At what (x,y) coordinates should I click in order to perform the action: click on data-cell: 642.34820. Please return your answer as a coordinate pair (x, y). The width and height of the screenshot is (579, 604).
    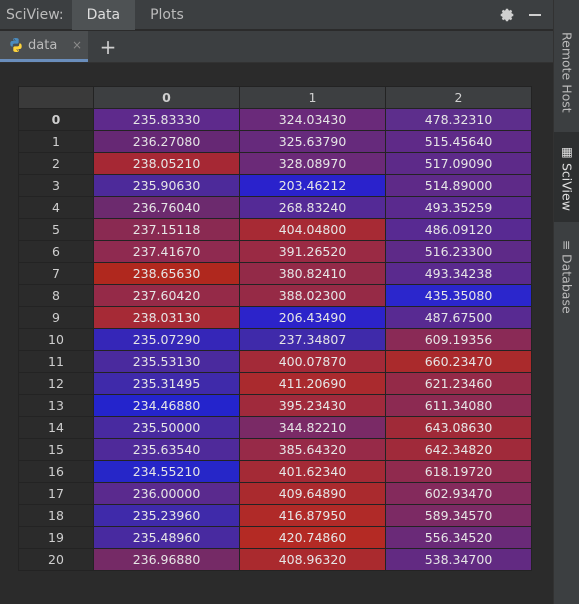
    Looking at the image, I should click on (458, 449).